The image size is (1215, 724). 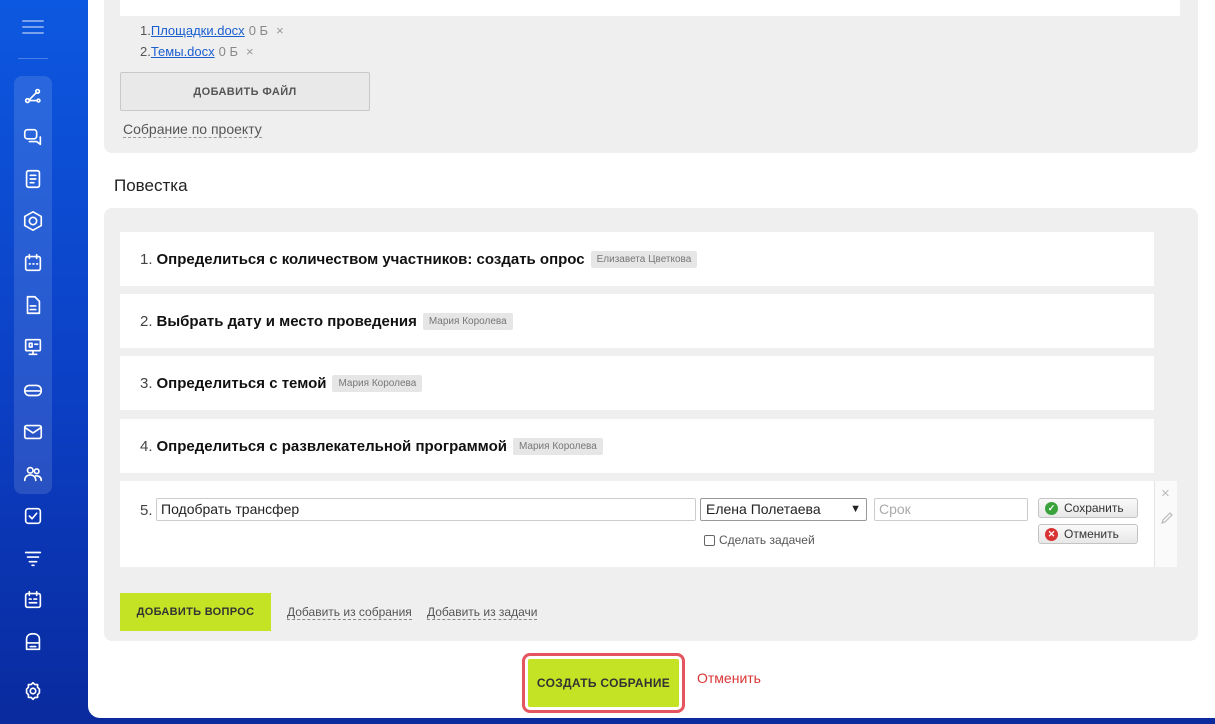 I want to click on add-file-button: ДОБАВИТЬ ФАЙЛ, so click(x=245, y=91).